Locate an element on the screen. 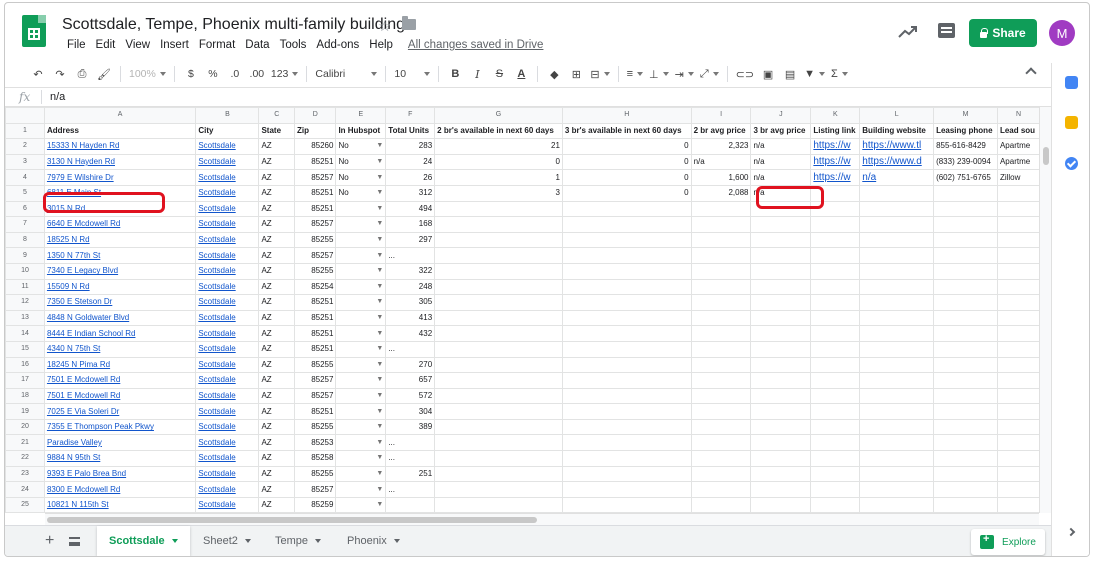 Image resolution: width=1094 pixels, height=561 pixels. table-cell: 8300 E Mcdowell Rd is located at coordinates (120, 489).